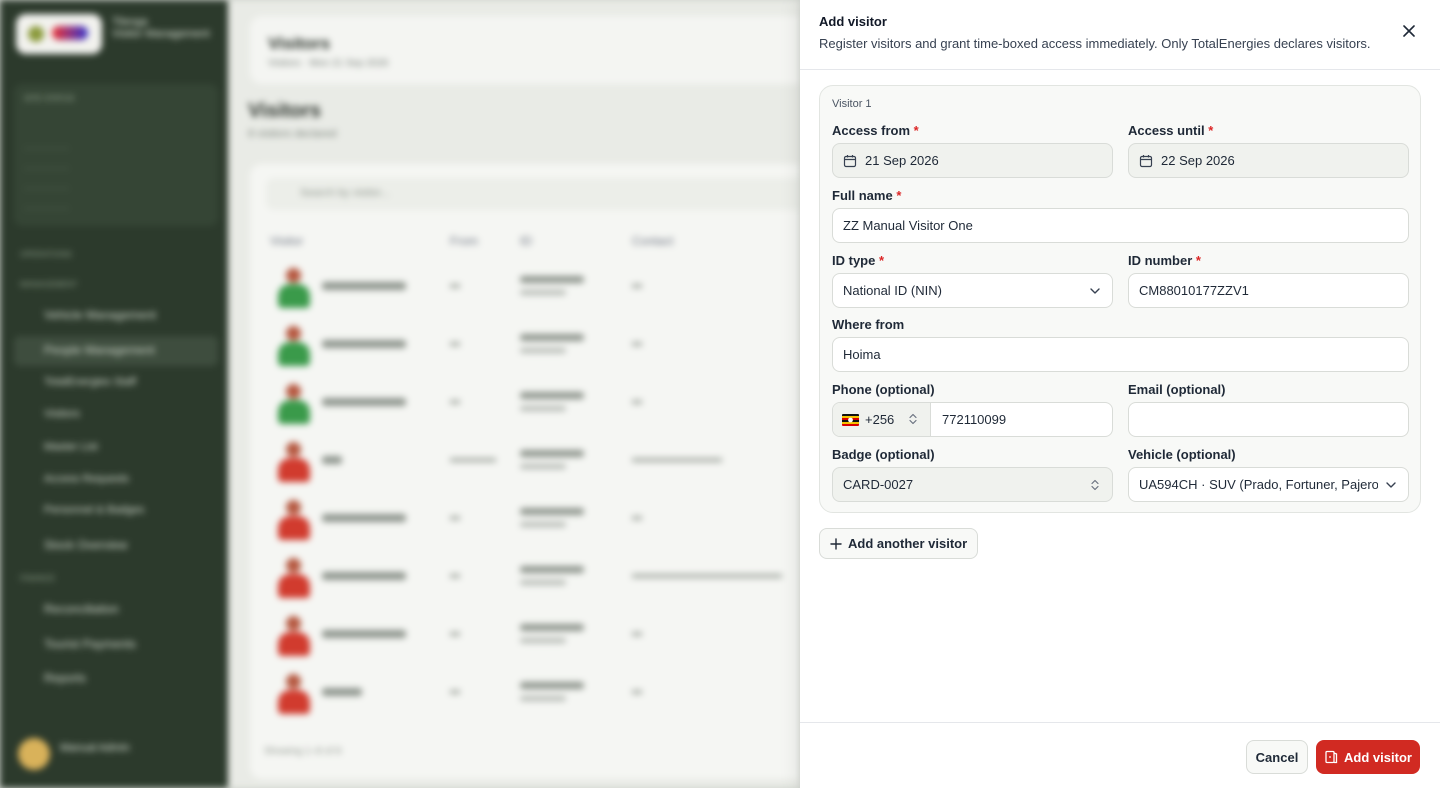 This screenshot has width=1440, height=788. I want to click on sidebar-item-people: People Management, so click(99, 350).